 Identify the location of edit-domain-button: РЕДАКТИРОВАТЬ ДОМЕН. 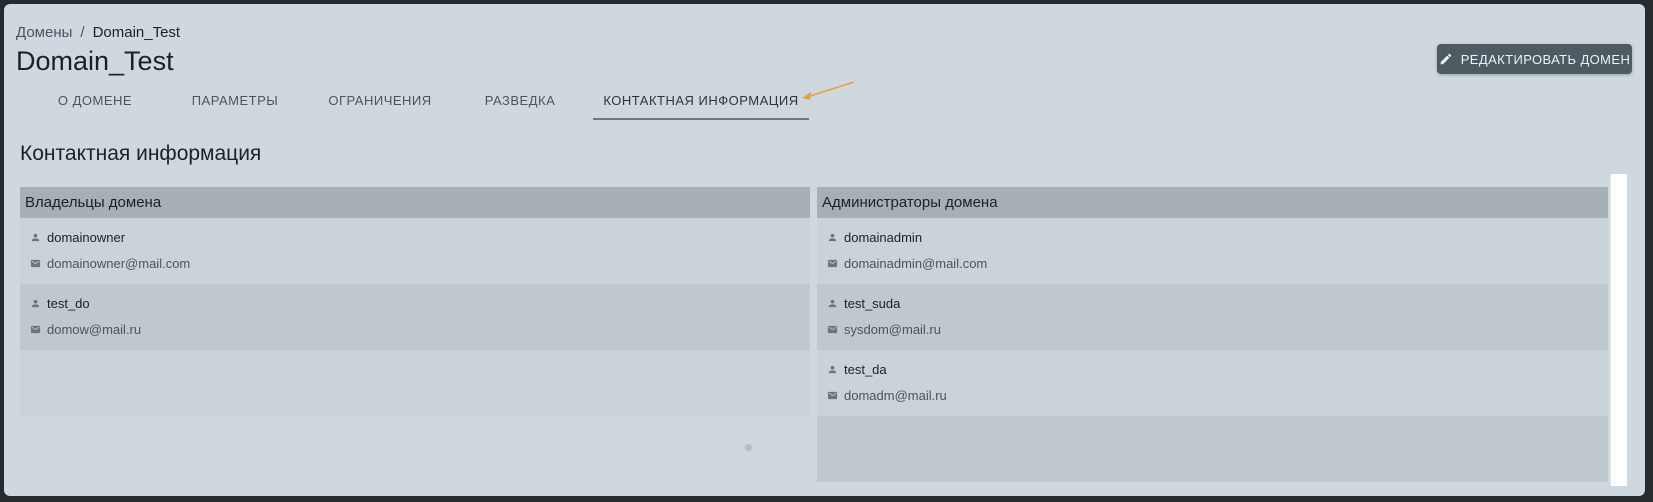
(1534, 59).